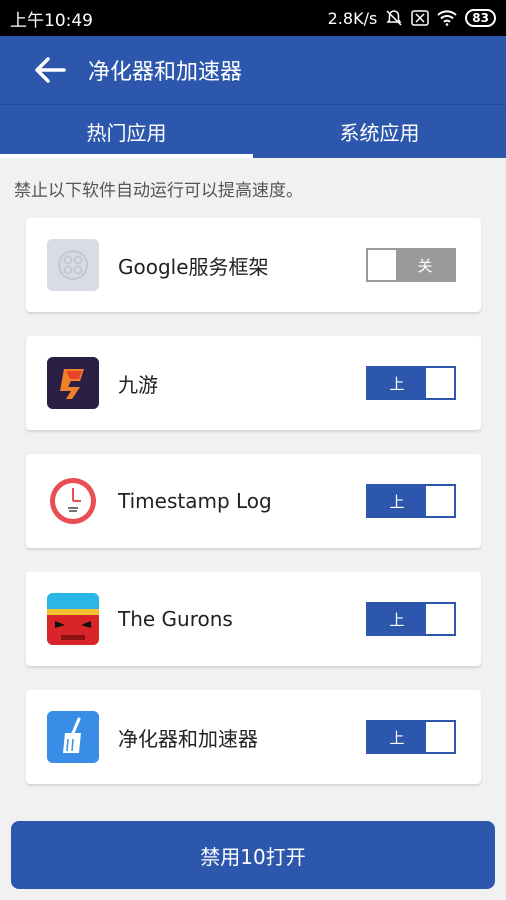  What do you see at coordinates (253, 619) in the screenshot?
I see `app-card-the-gurons: The Gurons 上` at bounding box center [253, 619].